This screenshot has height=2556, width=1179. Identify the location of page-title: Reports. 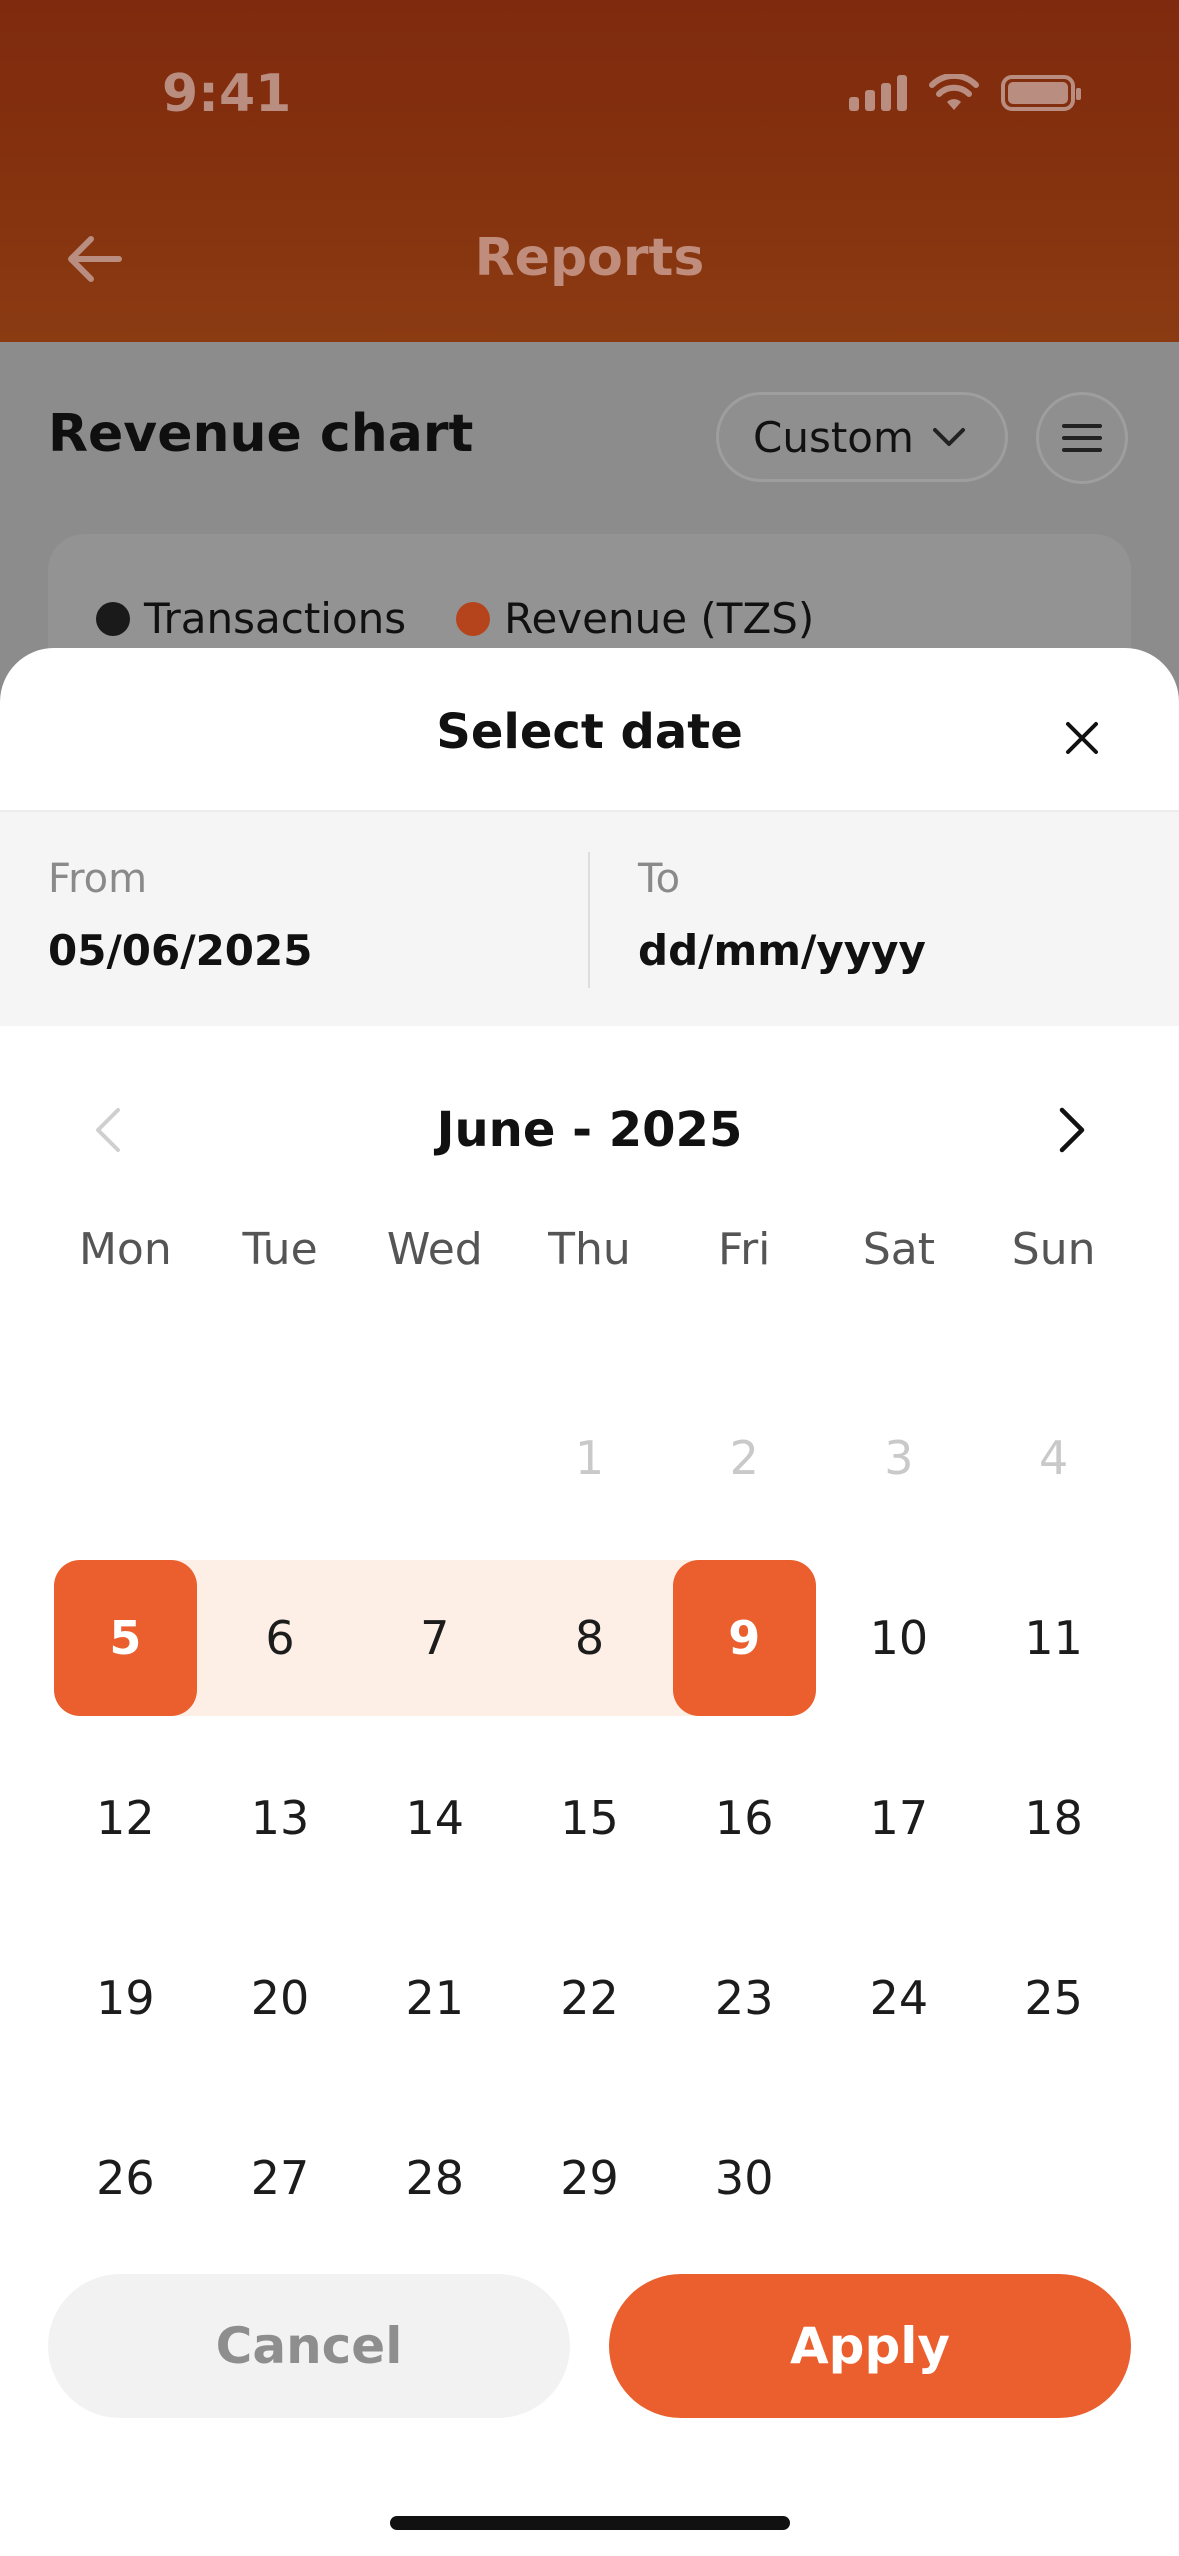
(589, 258).